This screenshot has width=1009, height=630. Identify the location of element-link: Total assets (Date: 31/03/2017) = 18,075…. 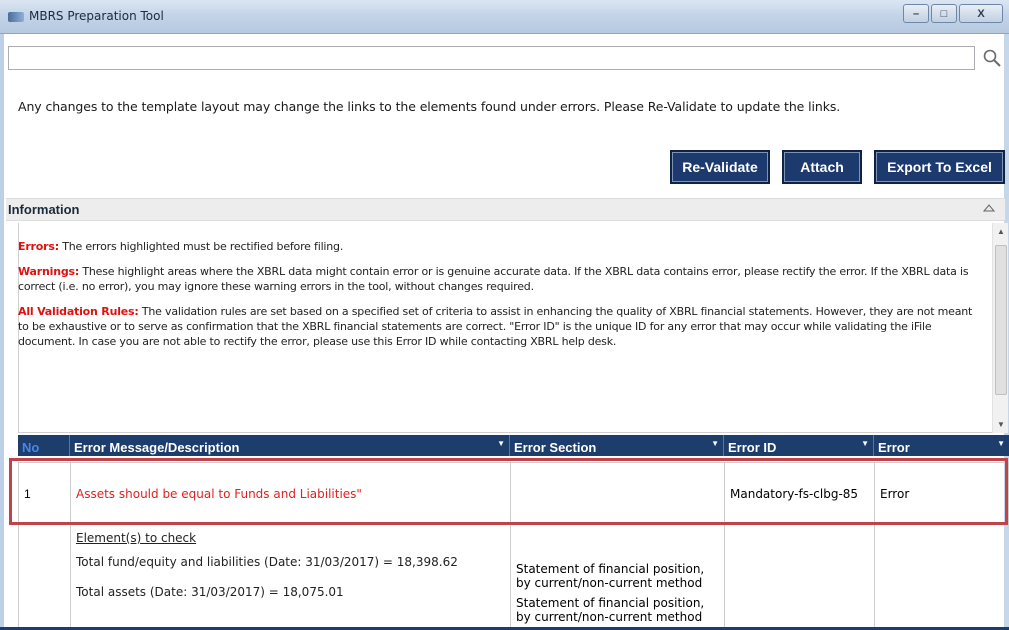
(290, 592).